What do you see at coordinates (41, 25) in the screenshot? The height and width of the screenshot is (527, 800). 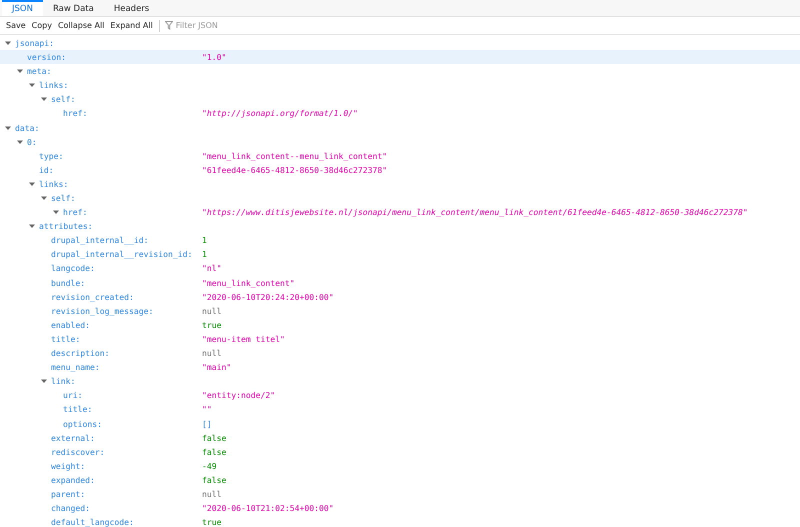 I see `toolbar-button: Copy` at bounding box center [41, 25].